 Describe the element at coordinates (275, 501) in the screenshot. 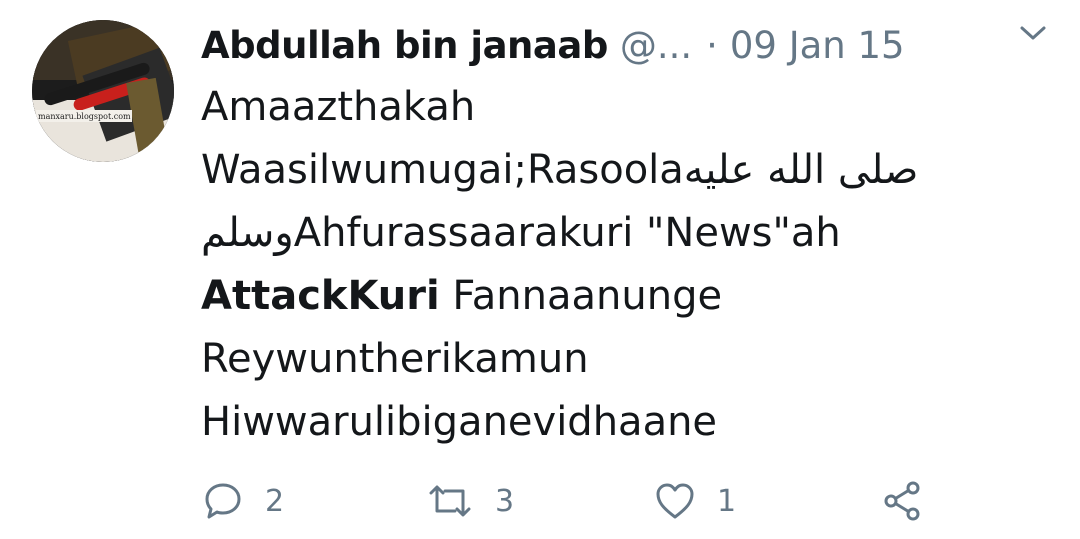

I see `reply-count: 2` at that location.